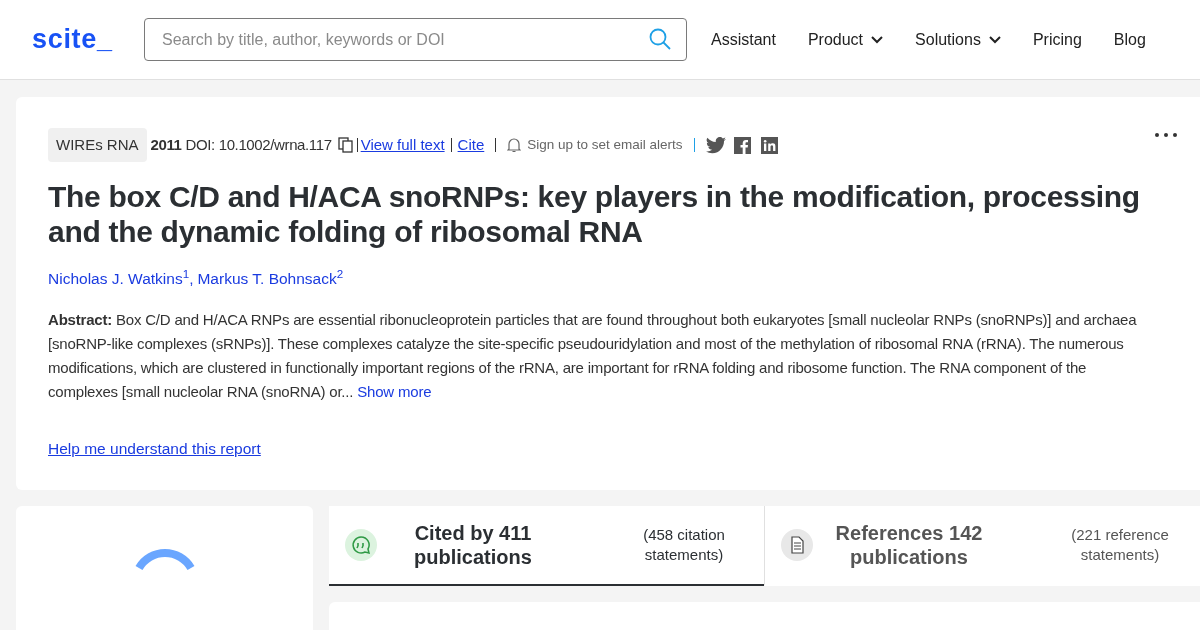 The width and height of the screenshot is (1200, 630). I want to click on tab: References 142 publications (221 reference statements), so click(982, 546).